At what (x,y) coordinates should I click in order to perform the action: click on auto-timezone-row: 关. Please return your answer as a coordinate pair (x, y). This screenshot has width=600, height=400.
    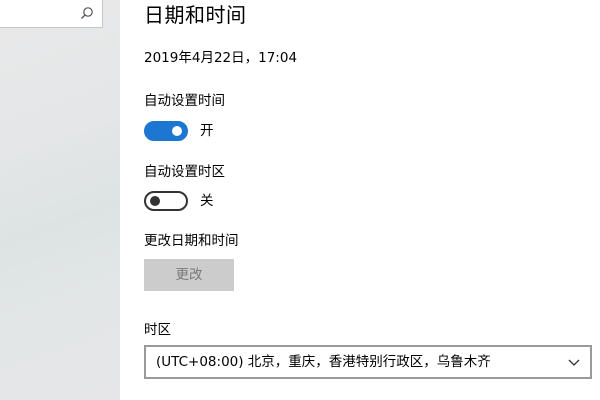
    Looking at the image, I should click on (179, 201).